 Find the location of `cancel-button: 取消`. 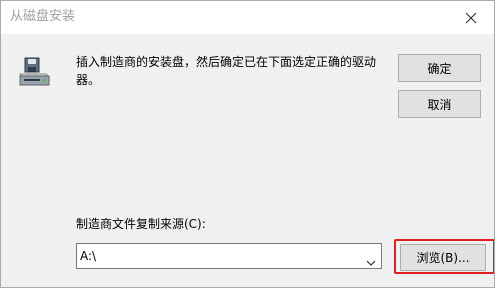

cancel-button: 取消 is located at coordinates (439, 104).